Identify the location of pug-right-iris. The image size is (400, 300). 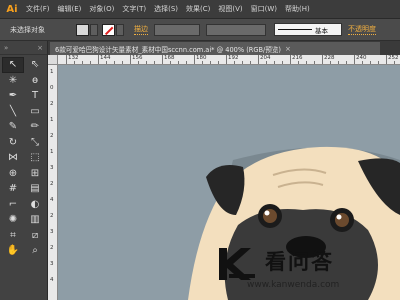
(342, 220).